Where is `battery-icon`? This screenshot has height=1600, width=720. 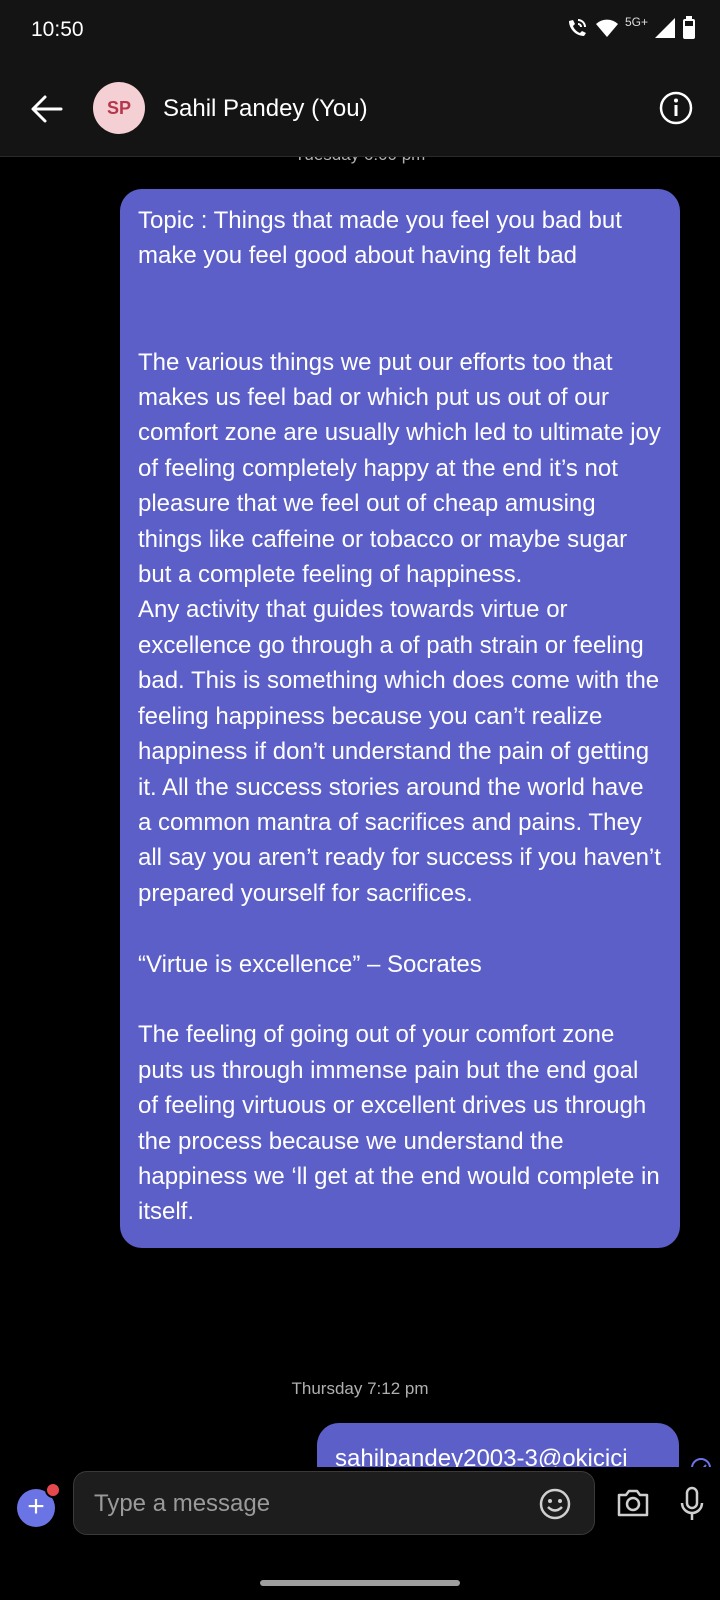 battery-icon is located at coordinates (689, 27).